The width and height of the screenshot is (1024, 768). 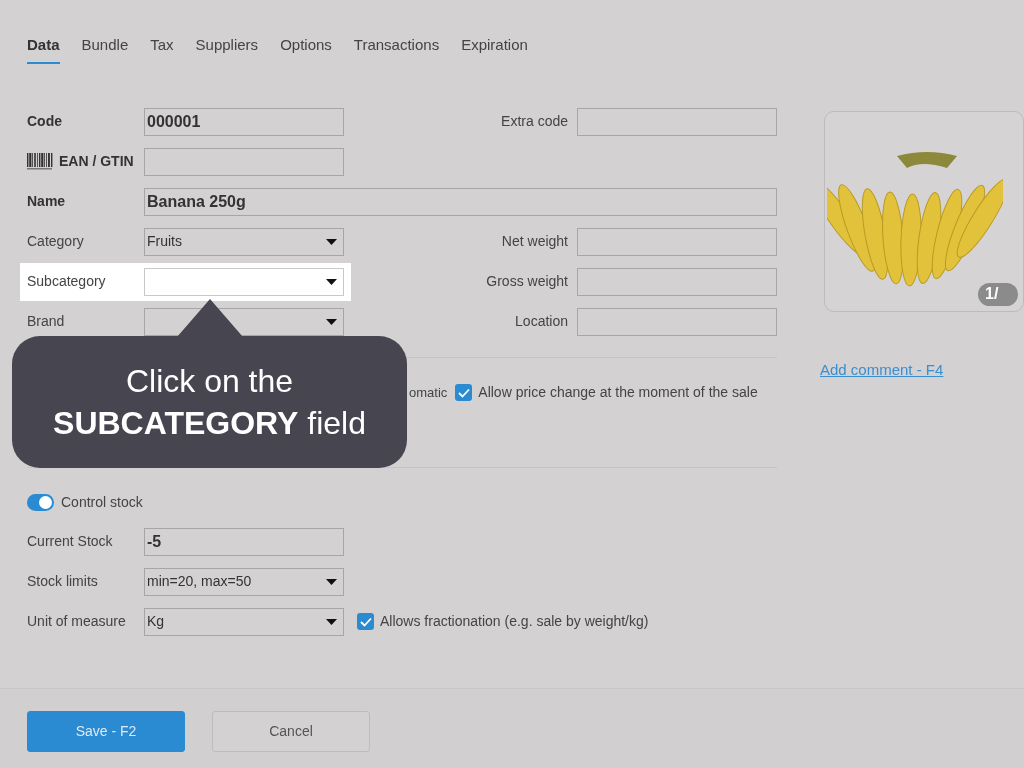 I want to click on field-label: Control stock, so click(x=102, y=502).